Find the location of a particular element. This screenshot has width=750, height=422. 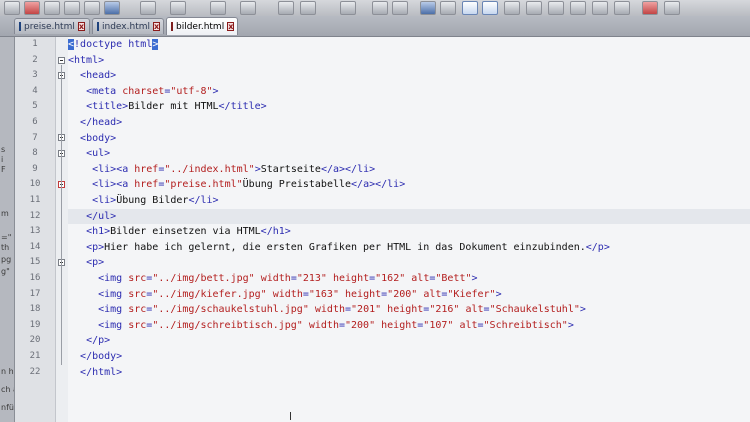

line-number: 17 is located at coordinates (35, 293).